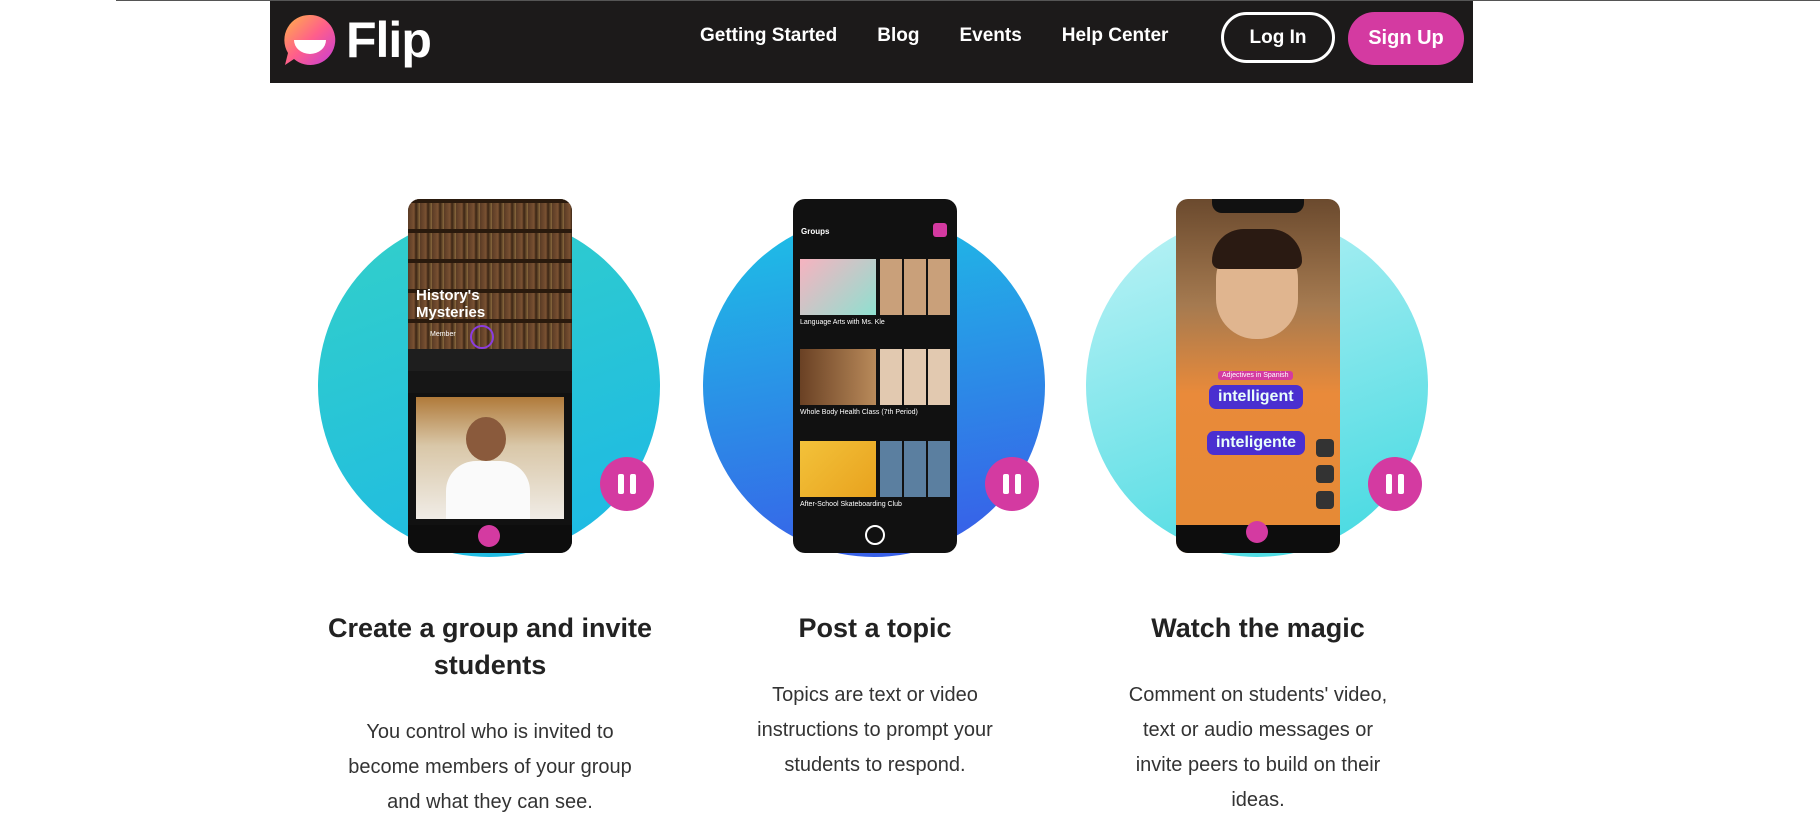 The height and width of the screenshot is (834, 1820). What do you see at coordinates (1278, 37) in the screenshot?
I see `login-button: Log In` at bounding box center [1278, 37].